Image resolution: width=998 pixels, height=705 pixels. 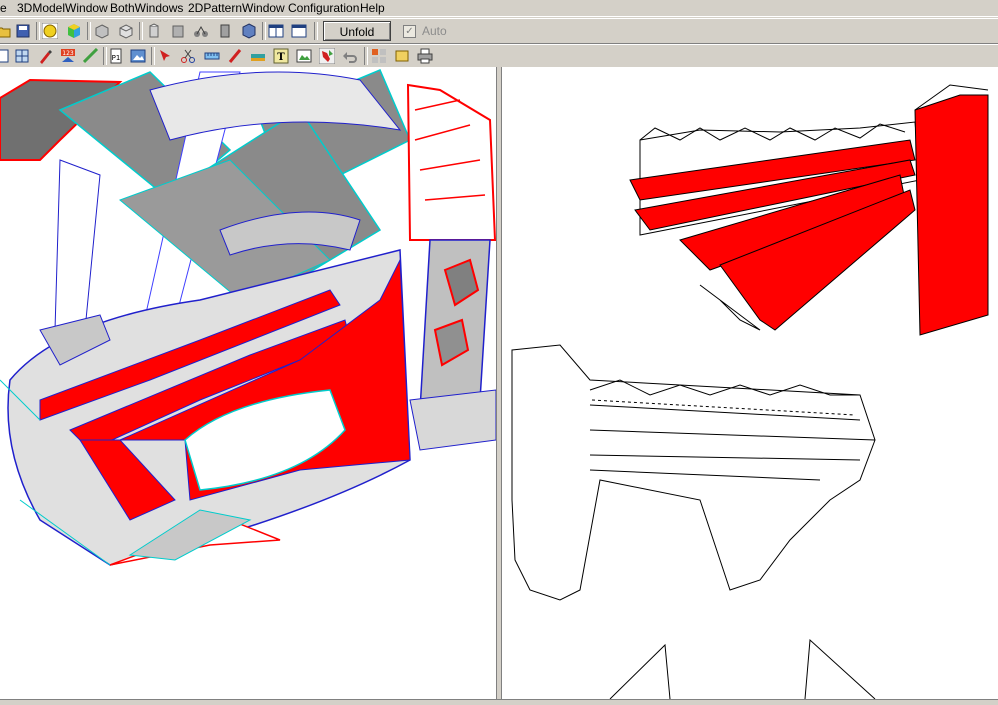 I want to click on printer-icon, so click(x=425, y=56).